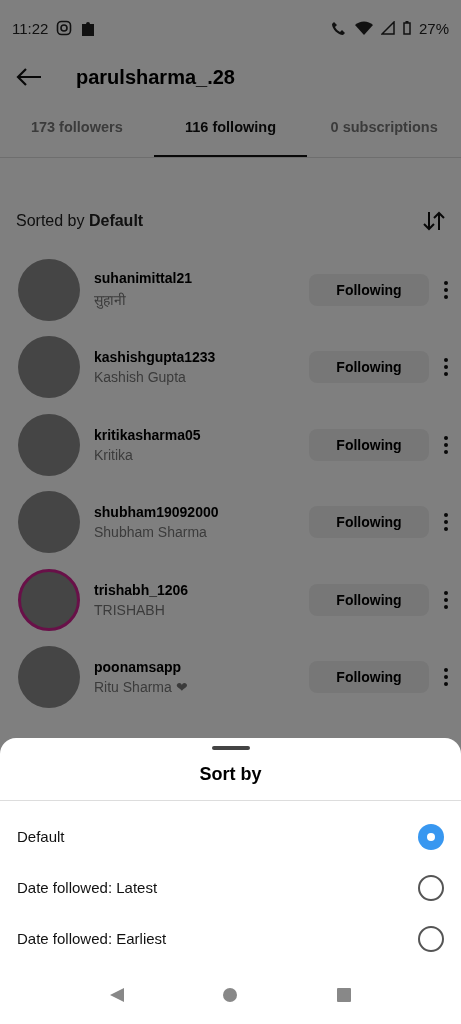 This screenshot has height=1024, width=461. What do you see at coordinates (64, 28) in the screenshot?
I see `camera-app-icon` at bounding box center [64, 28].